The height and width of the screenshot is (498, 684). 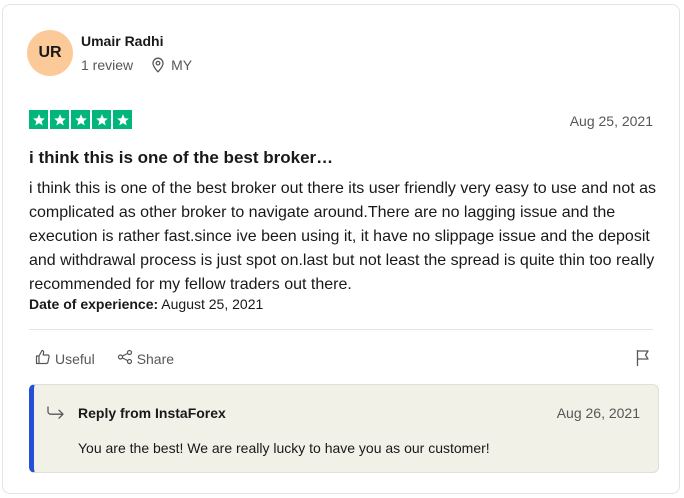 What do you see at coordinates (50, 53) in the screenshot?
I see `avatar: UR` at bounding box center [50, 53].